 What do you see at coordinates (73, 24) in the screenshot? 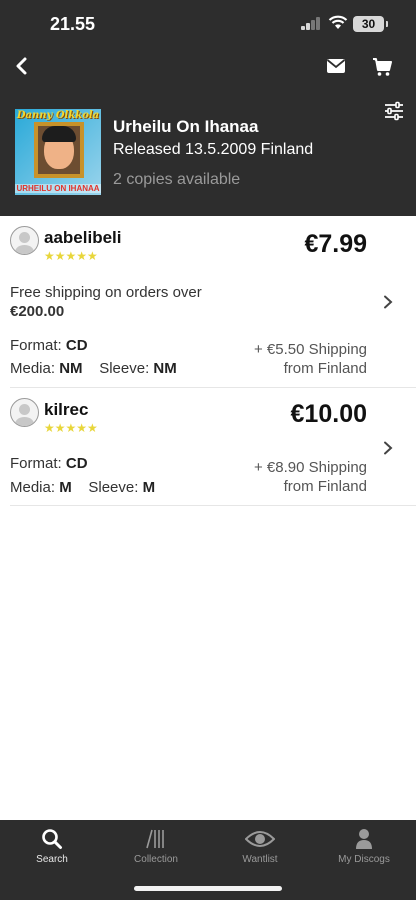
I see `status-time: 21.55` at bounding box center [73, 24].